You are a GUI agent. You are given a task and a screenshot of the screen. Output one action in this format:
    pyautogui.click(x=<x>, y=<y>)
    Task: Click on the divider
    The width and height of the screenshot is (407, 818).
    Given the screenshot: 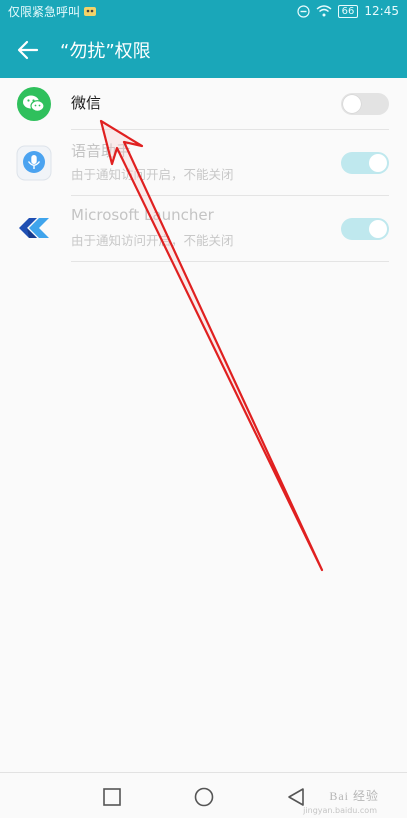 What is the action you would take?
    pyautogui.click(x=230, y=261)
    